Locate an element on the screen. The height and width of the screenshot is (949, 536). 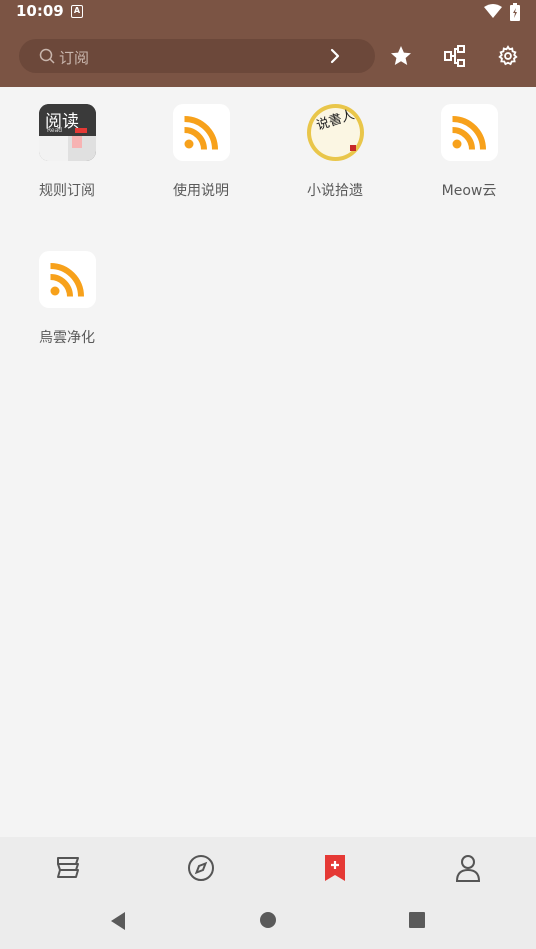
logo-text-sub: Read is located at coordinates (55, 130).